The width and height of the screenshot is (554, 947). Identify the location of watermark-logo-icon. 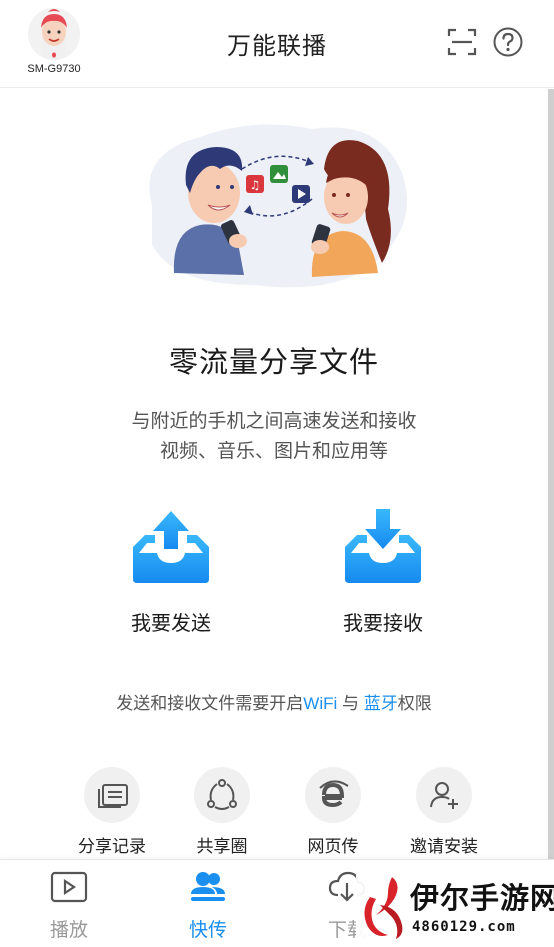
(383, 908).